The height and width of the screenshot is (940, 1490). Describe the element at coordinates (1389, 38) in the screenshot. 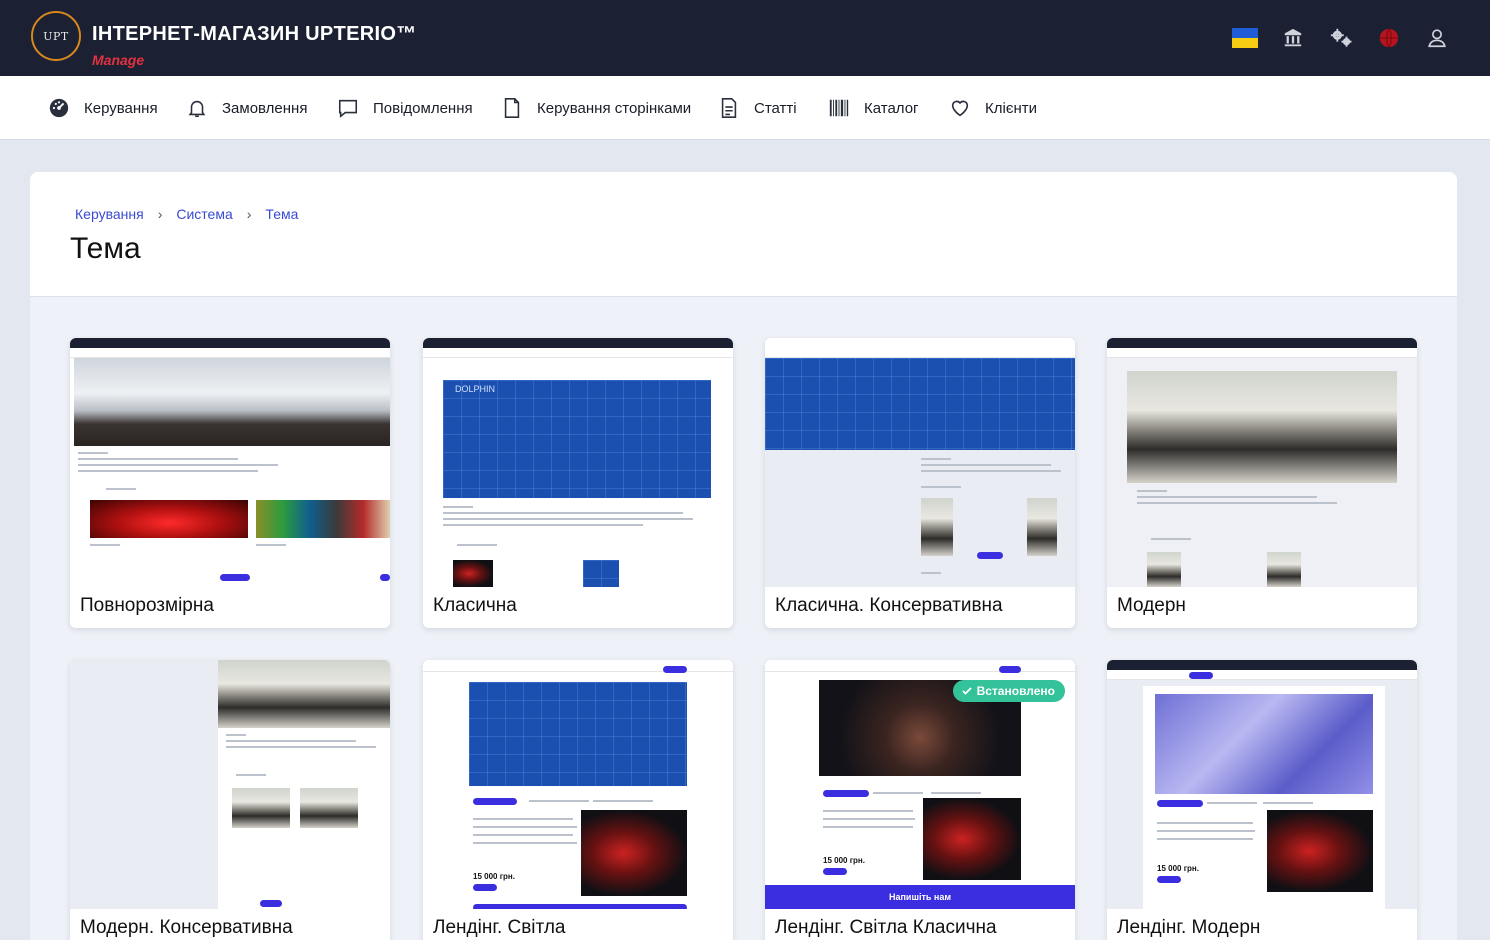

I see `globe-icon` at that location.